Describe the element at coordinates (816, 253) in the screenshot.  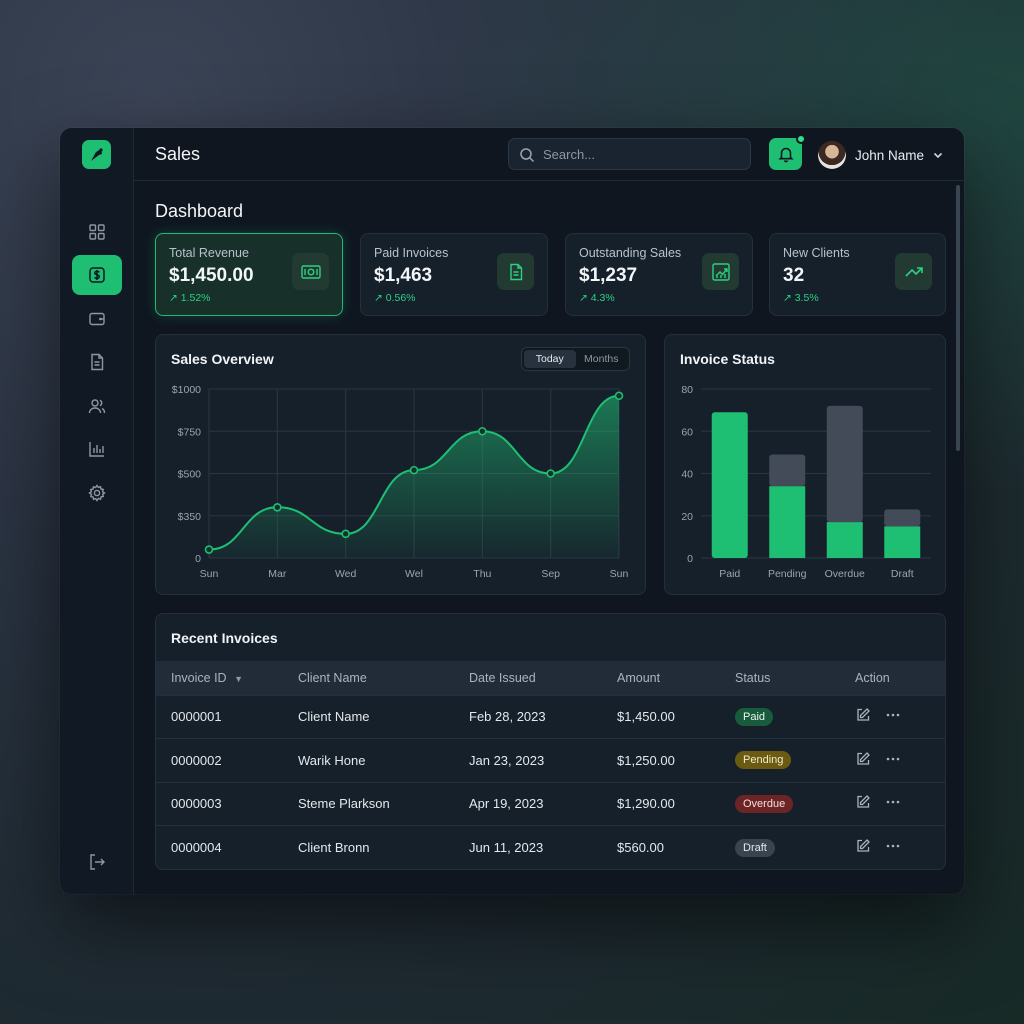
I see `stat-label: New Clients` at that location.